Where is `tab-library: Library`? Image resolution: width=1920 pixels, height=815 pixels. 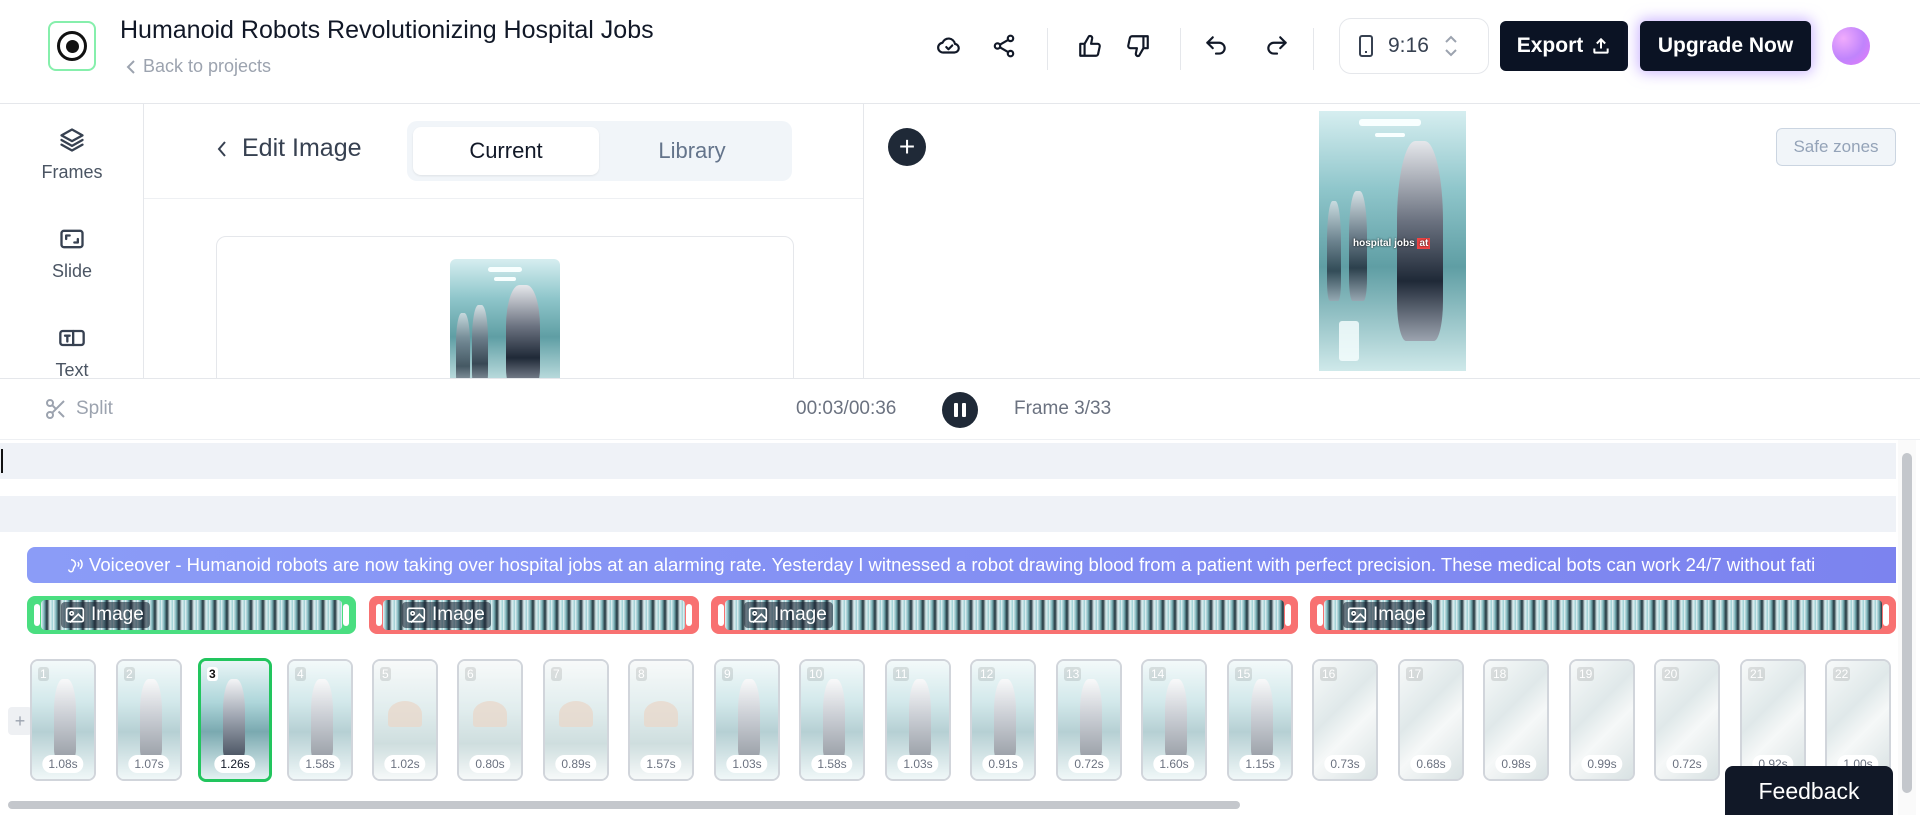
tab-library: Library is located at coordinates (692, 151).